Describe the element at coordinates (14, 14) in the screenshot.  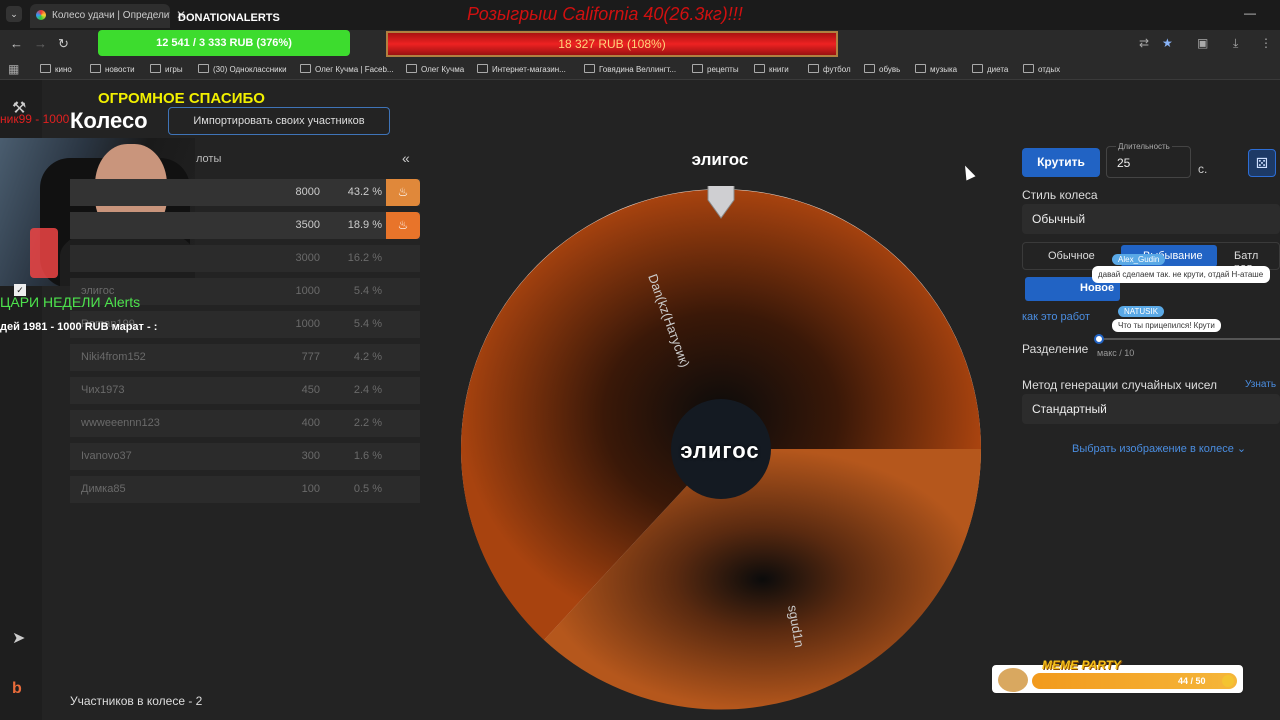
I see `tab-menu-icon: ⌄` at that location.